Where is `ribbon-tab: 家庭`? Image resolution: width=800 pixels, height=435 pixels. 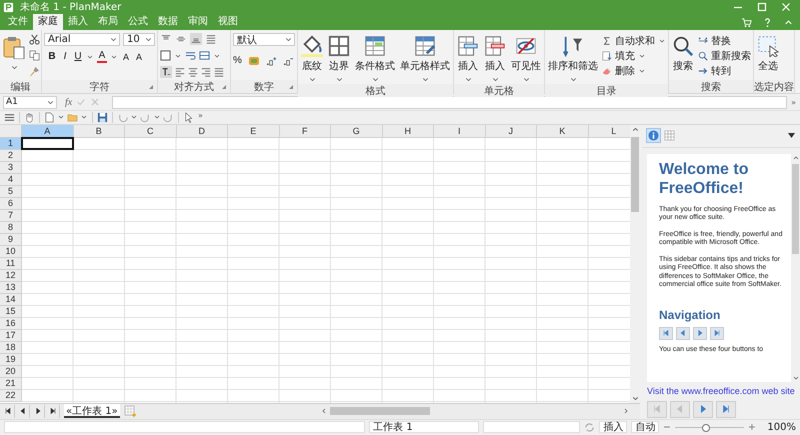 ribbon-tab: 家庭 is located at coordinates (48, 22).